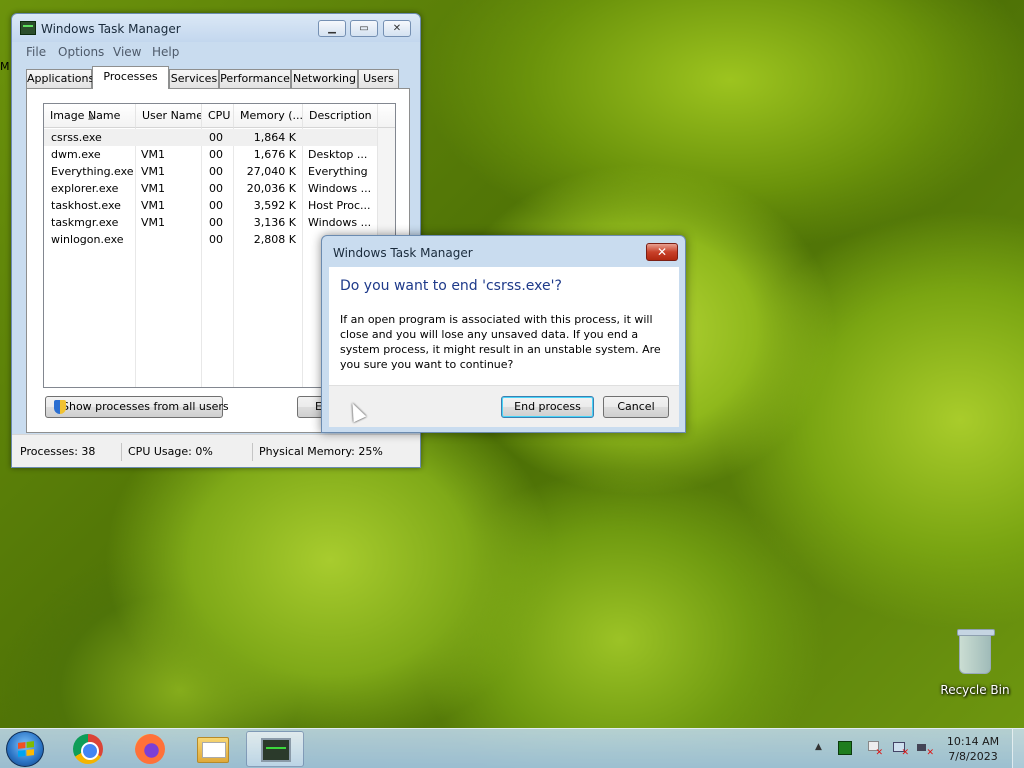 The image size is (1024, 768). I want to click on taskbar-file-explorer, so click(213, 749).